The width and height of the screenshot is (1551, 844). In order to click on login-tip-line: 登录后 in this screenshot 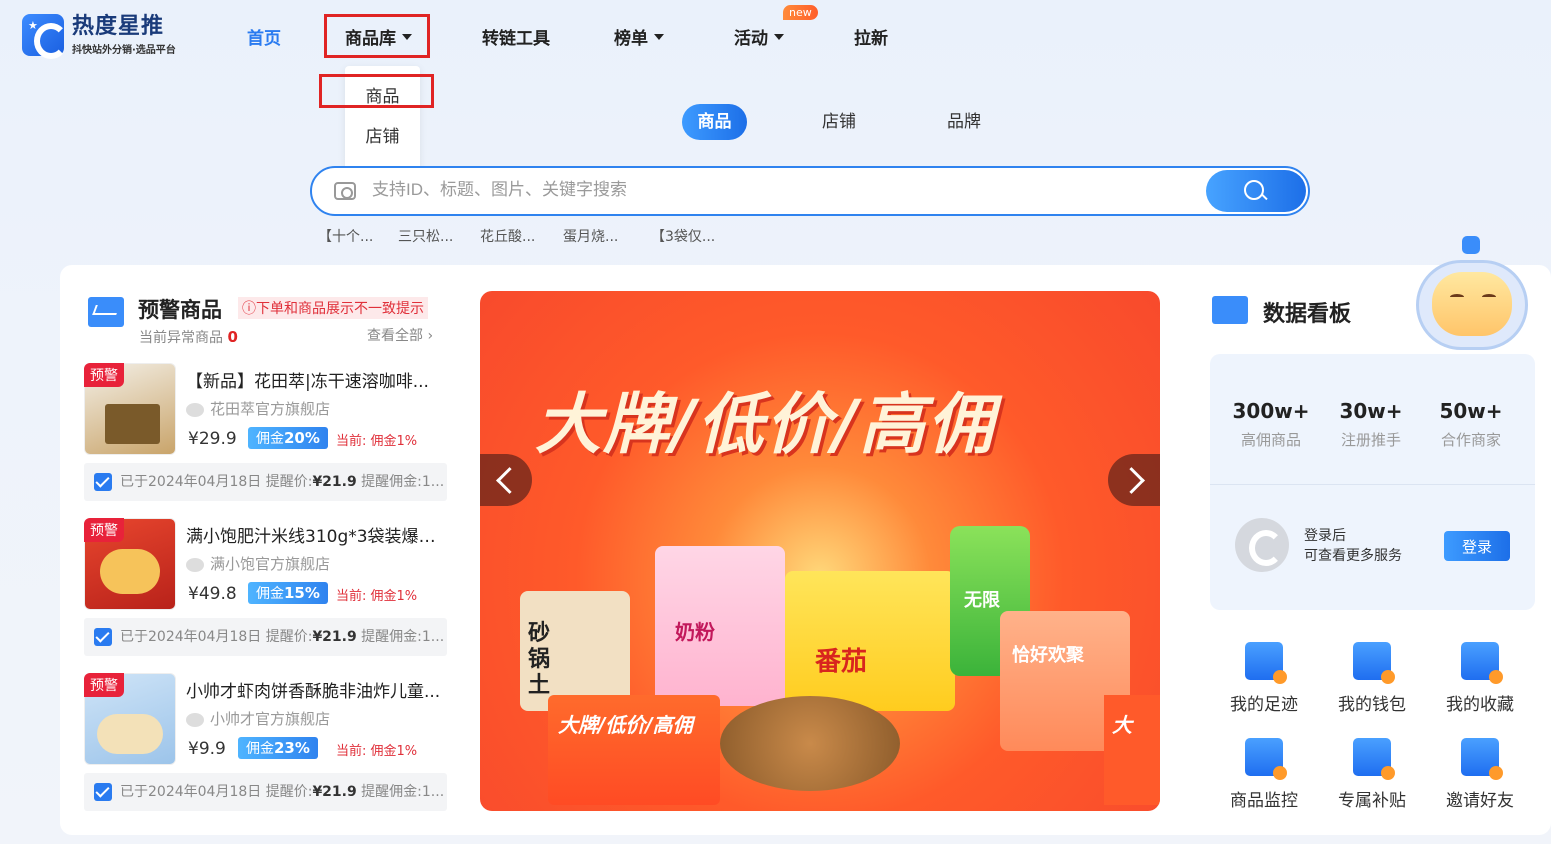, I will do `click(1325, 536)`.